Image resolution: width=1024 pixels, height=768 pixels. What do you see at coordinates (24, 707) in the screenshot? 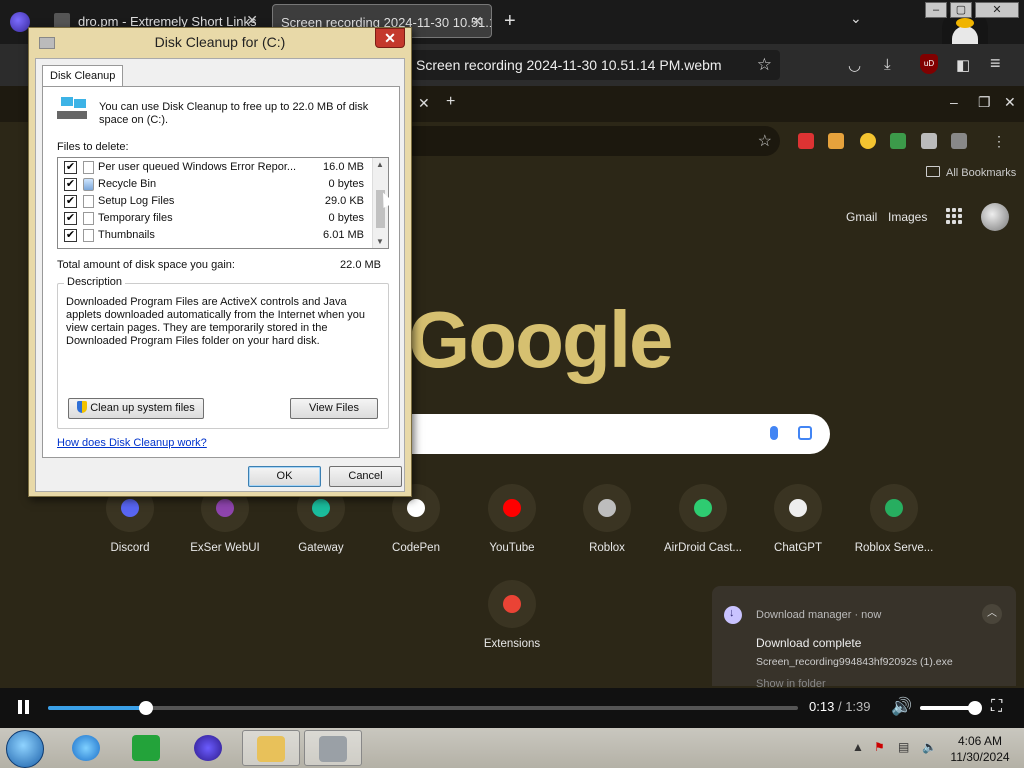
I see `pause-button` at bounding box center [24, 707].